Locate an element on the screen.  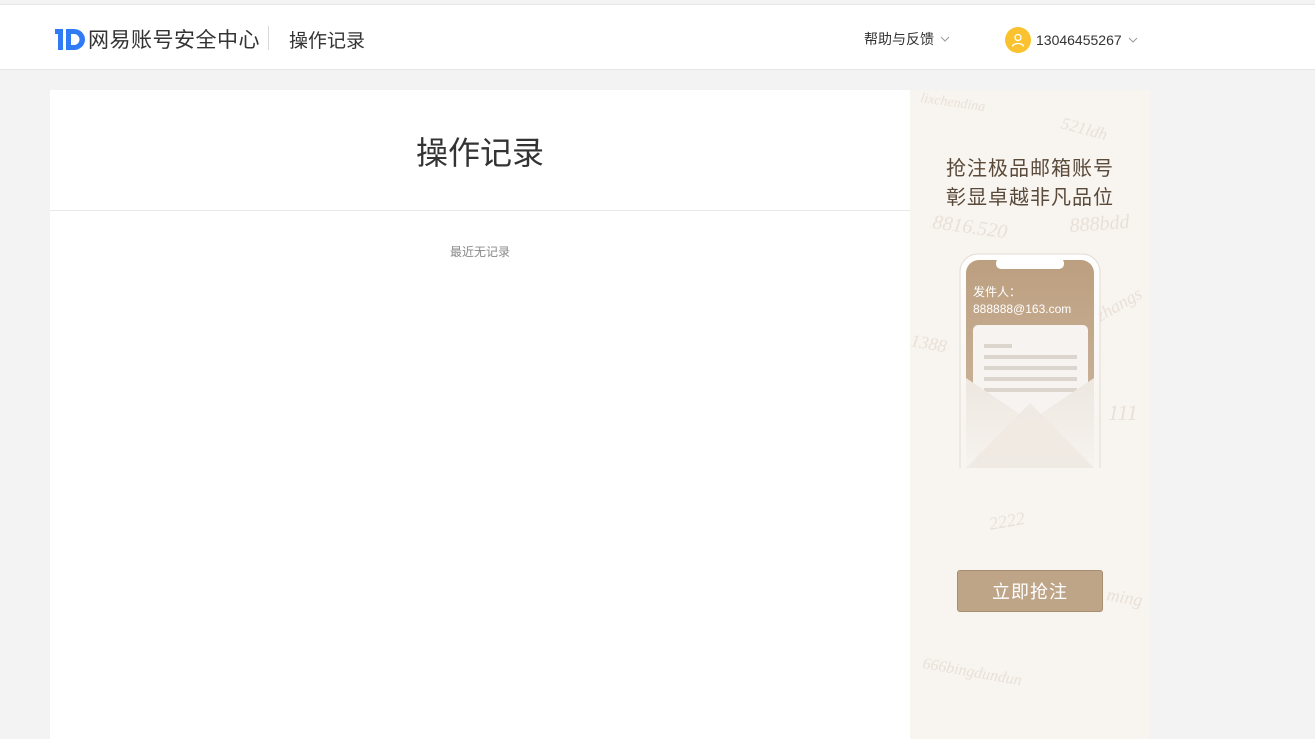
svg-text: 111 is located at coordinates (1123, 412).